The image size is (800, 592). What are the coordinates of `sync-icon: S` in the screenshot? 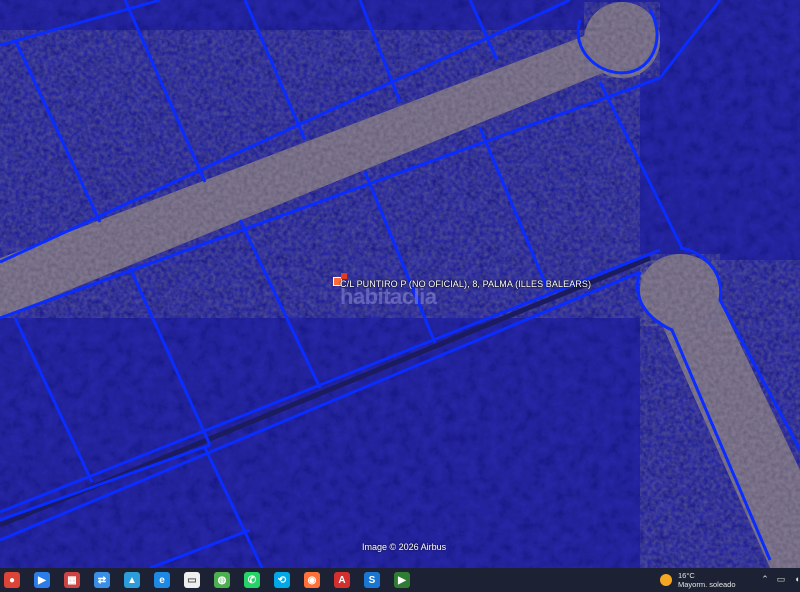 It's located at (372, 580).